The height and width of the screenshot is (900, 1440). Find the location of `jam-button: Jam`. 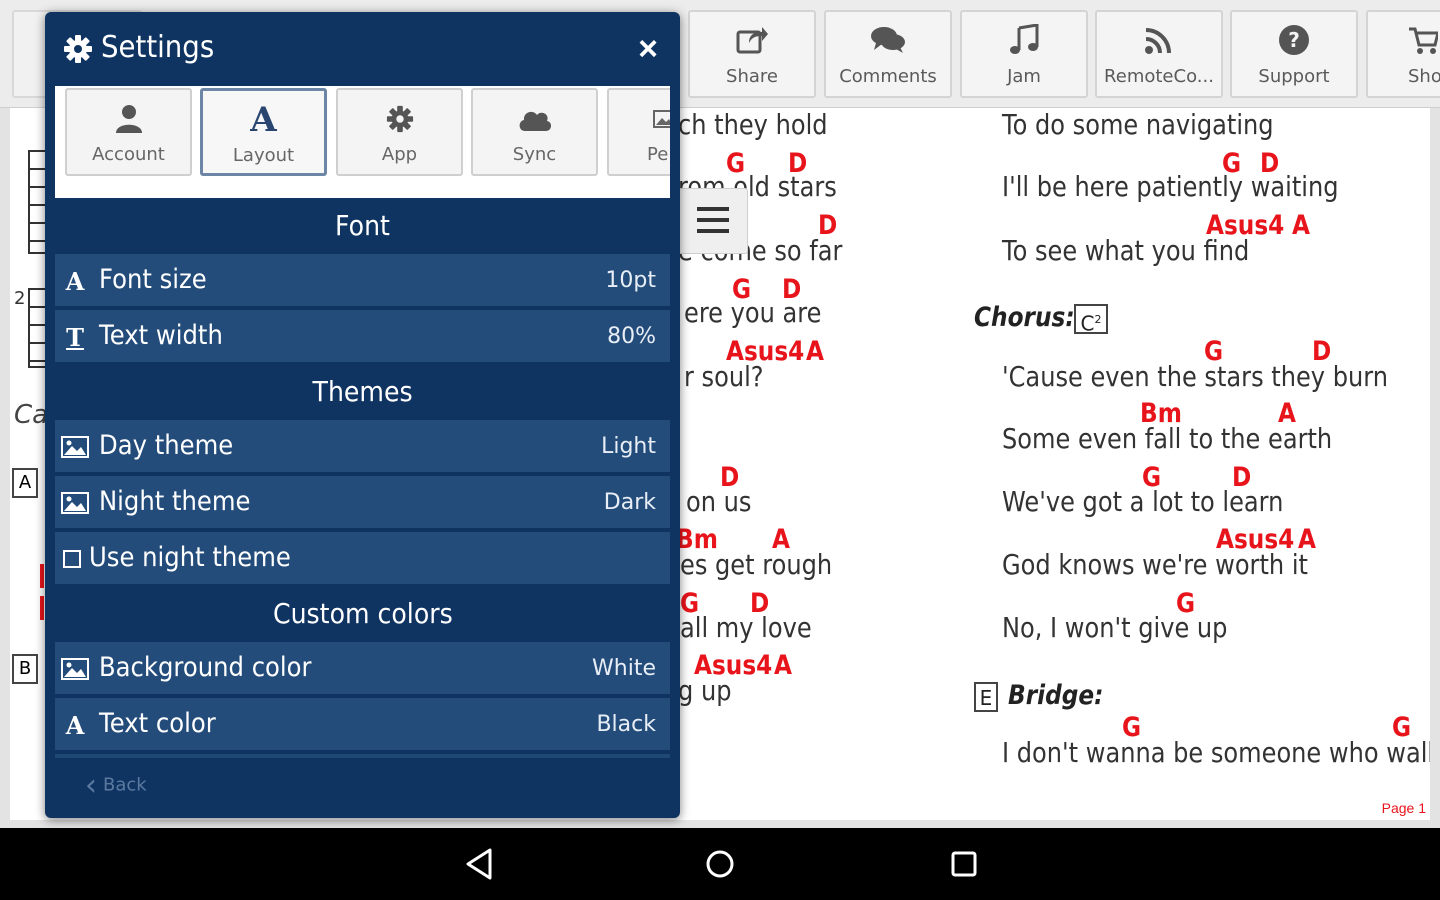

jam-button: Jam is located at coordinates (1024, 54).